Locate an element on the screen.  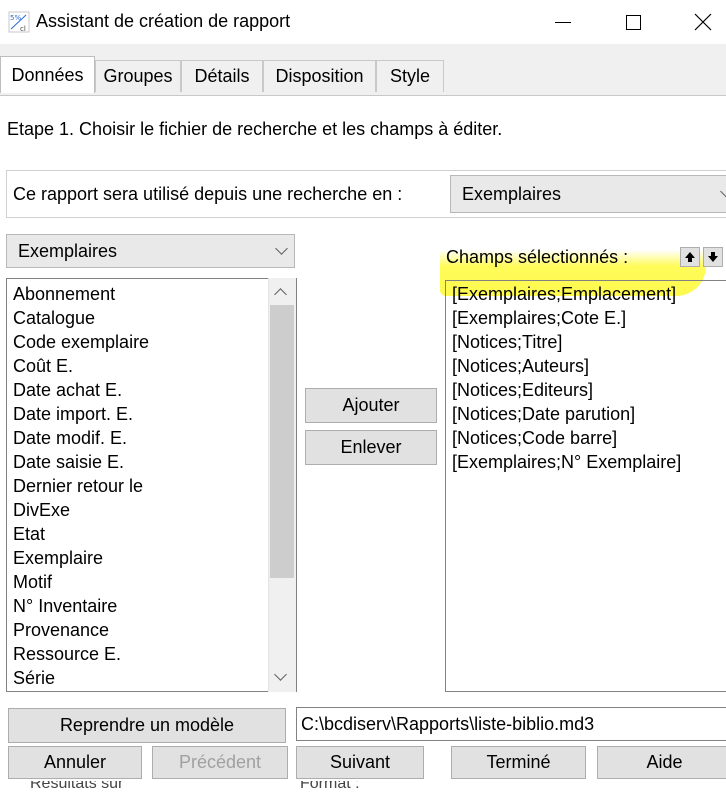
cancel-button: Annuler is located at coordinates (75, 762).